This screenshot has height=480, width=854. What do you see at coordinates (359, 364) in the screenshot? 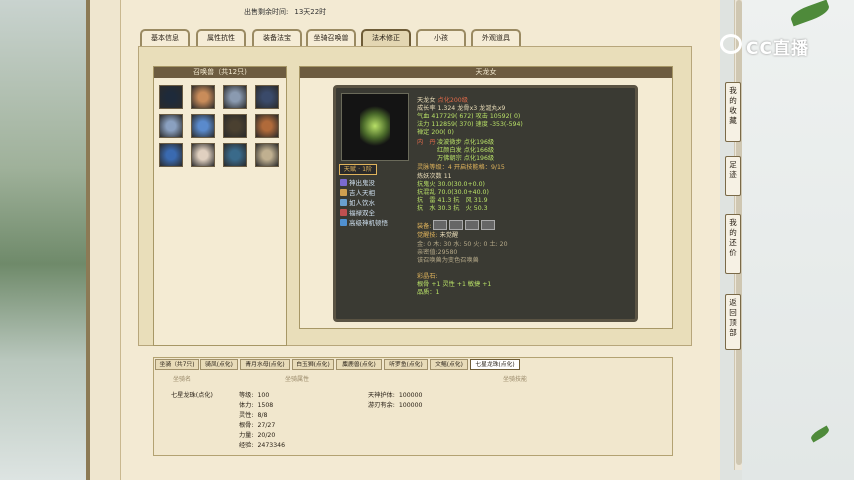
I see `mount-tab: 麋鹿兽(点化)` at bounding box center [359, 364].